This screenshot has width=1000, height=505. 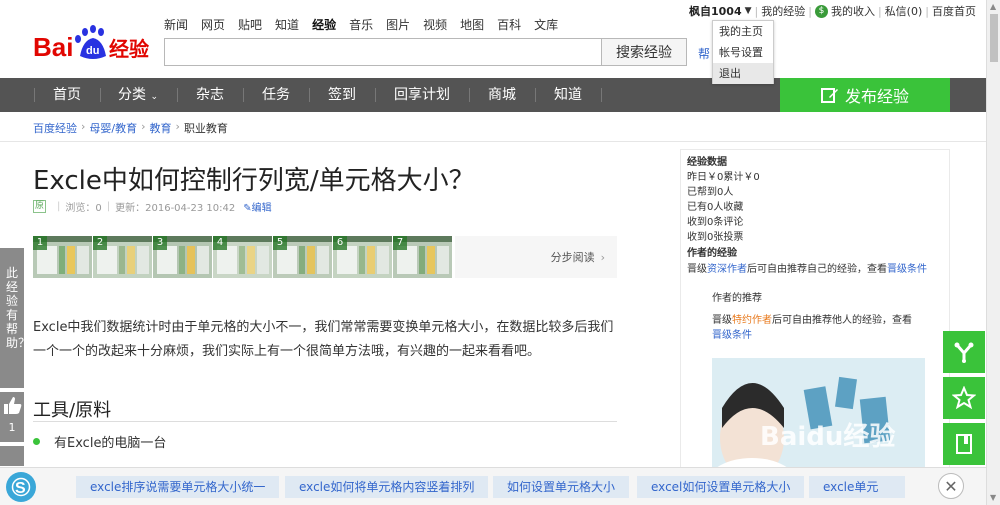 What do you see at coordinates (502, 95) in the screenshot?
I see `nav-mall: 商城` at bounding box center [502, 95].